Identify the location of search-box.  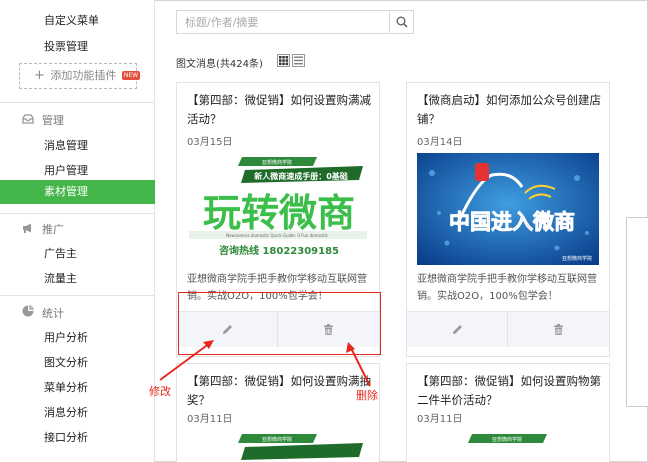
(295, 22).